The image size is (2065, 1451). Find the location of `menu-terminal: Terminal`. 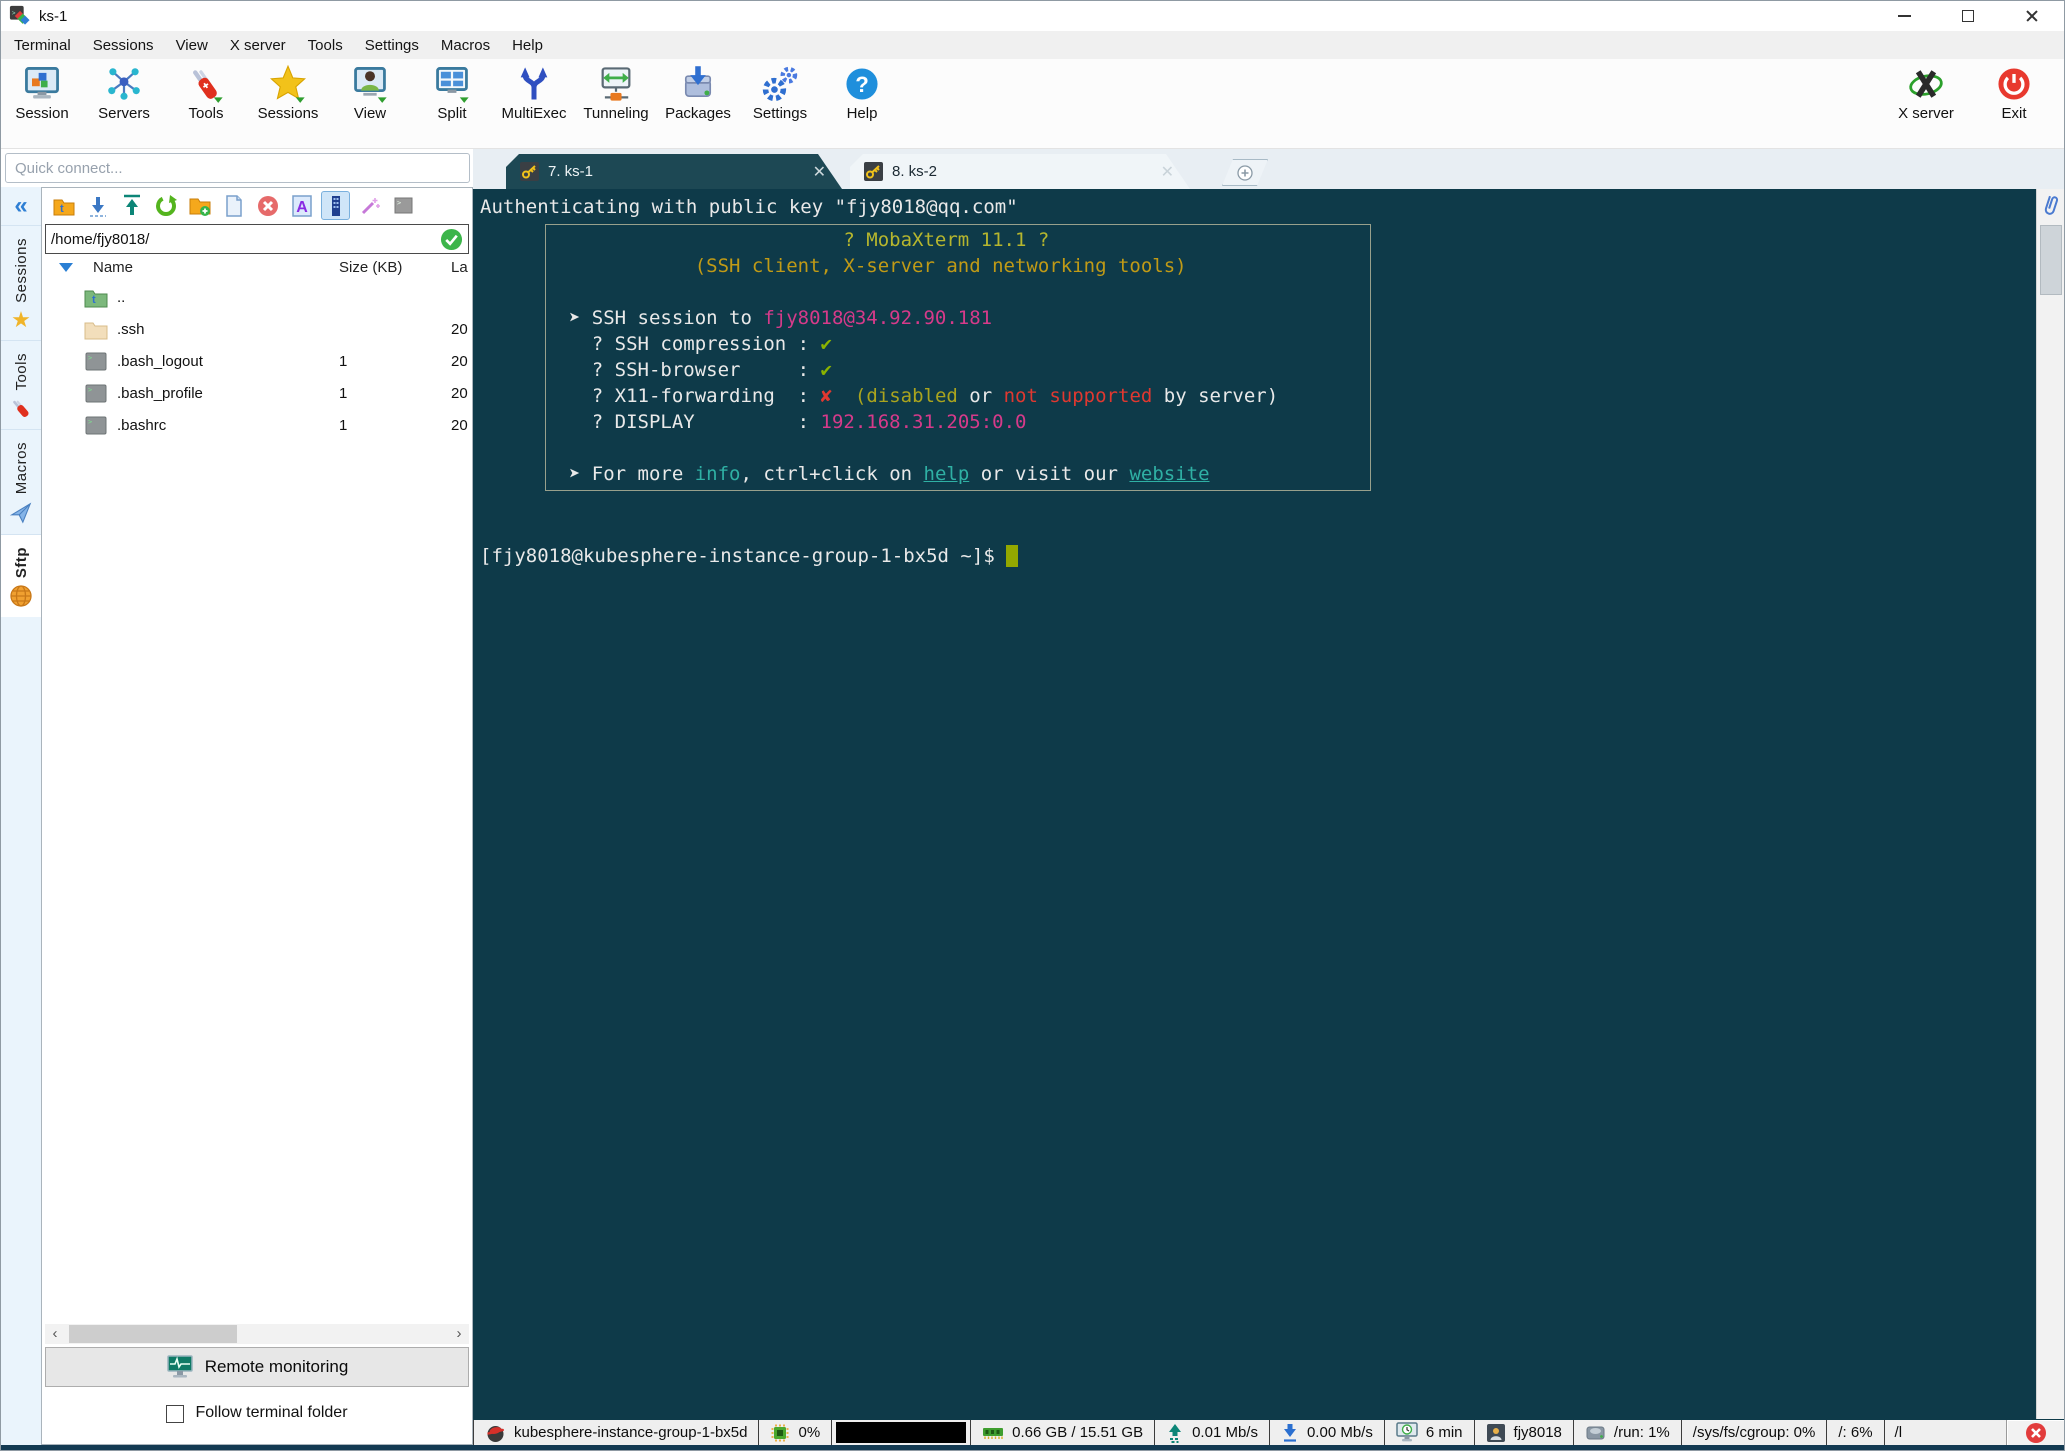

menu-terminal: Terminal is located at coordinates (42, 45).